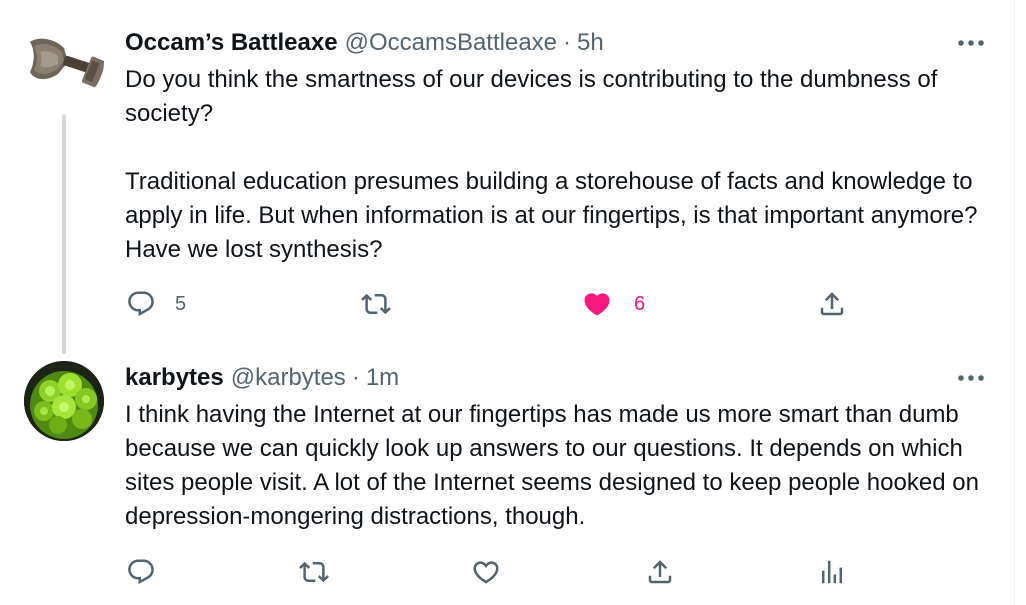 The height and width of the screenshot is (605, 1026). Describe the element at coordinates (156, 304) in the screenshot. I see `reply-button: 5` at that location.